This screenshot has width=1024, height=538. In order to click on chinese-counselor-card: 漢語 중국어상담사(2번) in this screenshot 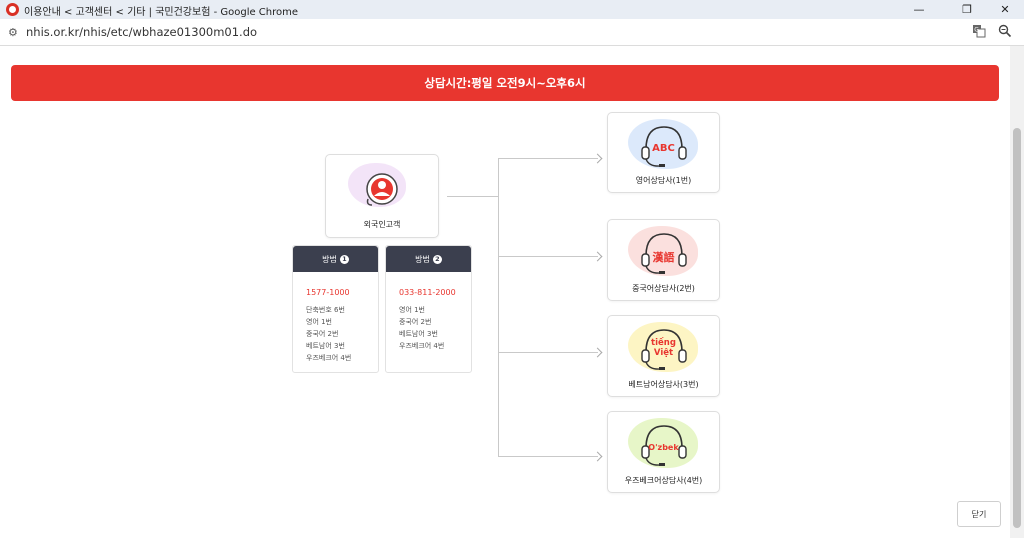, I will do `click(663, 260)`.